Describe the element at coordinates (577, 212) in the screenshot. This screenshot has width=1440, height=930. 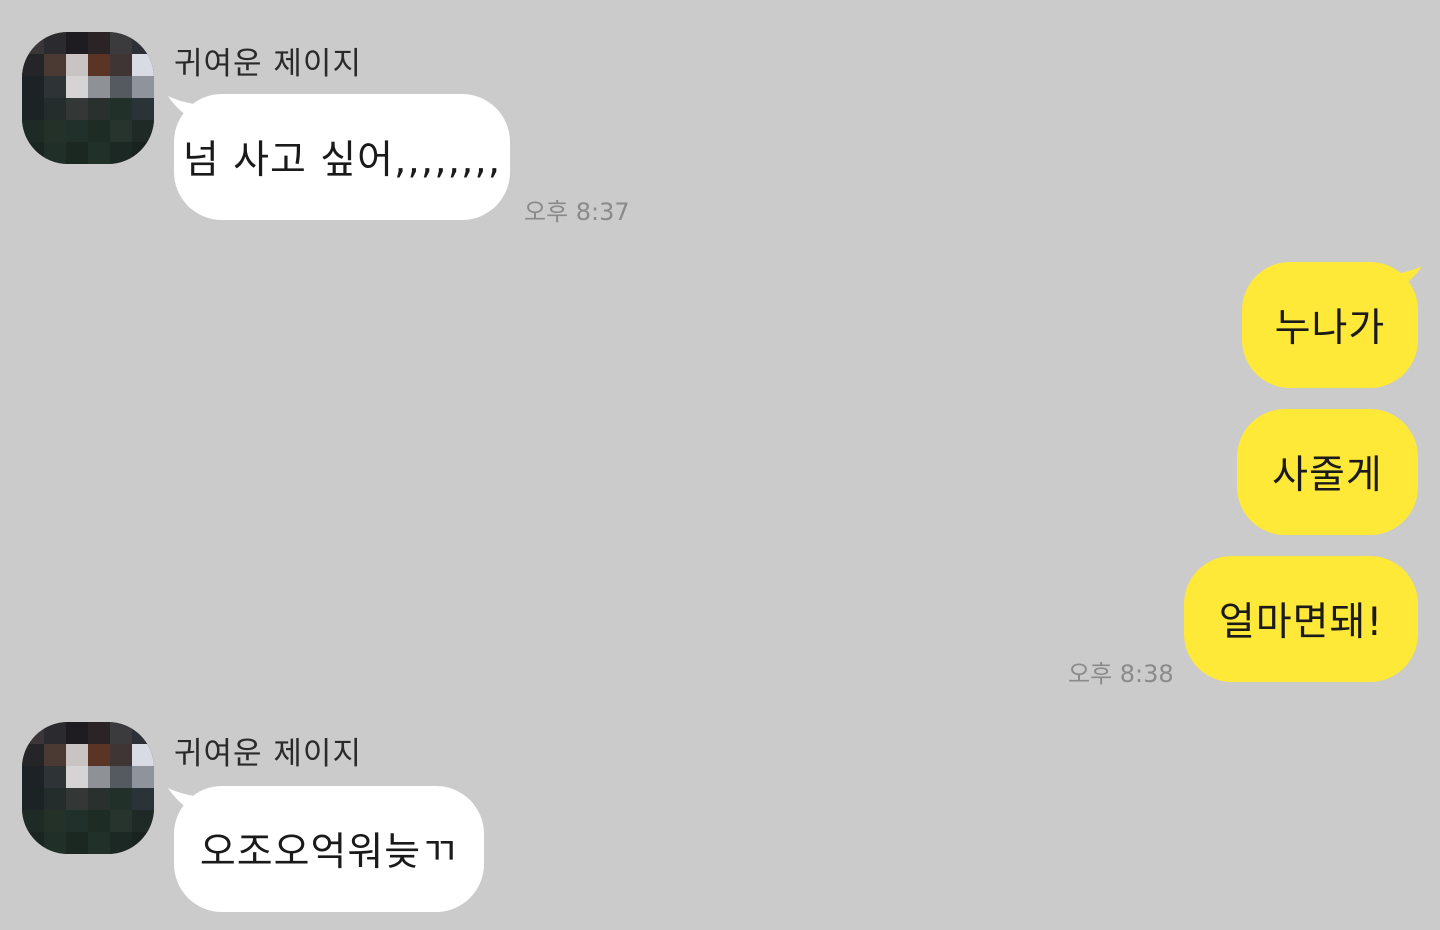
I see `message-timestamp: 오후 8:37` at that location.